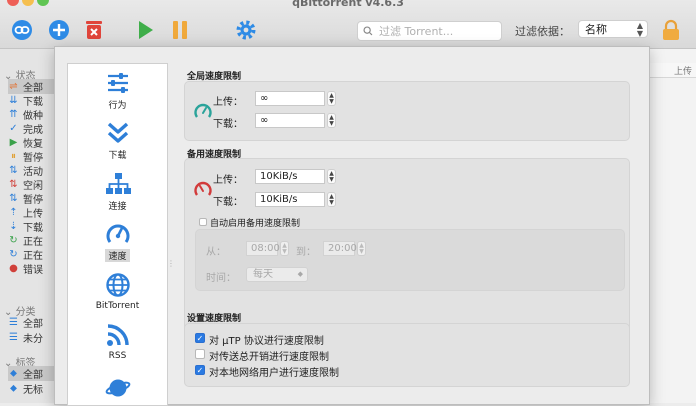 The width and height of the screenshot is (696, 406). Describe the element at coordinates (31, 212) in the screenshot. I see `status-item-stalled-uploading: ⇡ 上传` at that location.